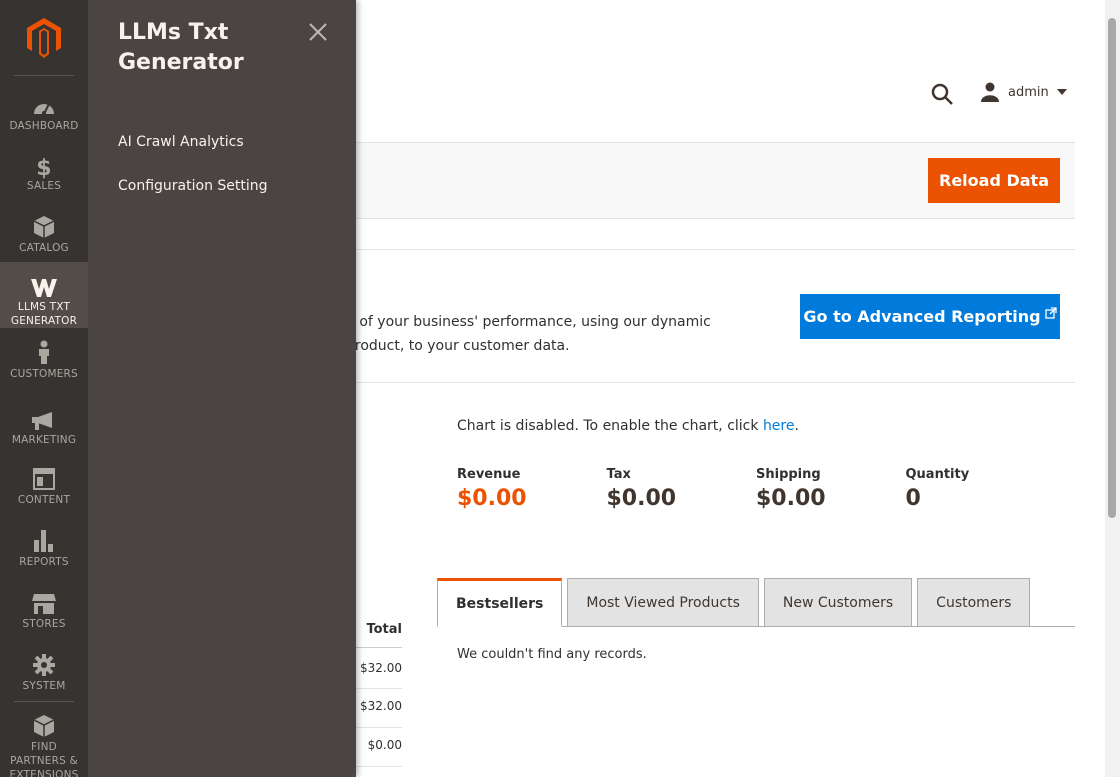 The image size is (1120, 777). Describe the element at coordinates (44, 417) in the screenshot. I see `megaphone-icon` at that location.